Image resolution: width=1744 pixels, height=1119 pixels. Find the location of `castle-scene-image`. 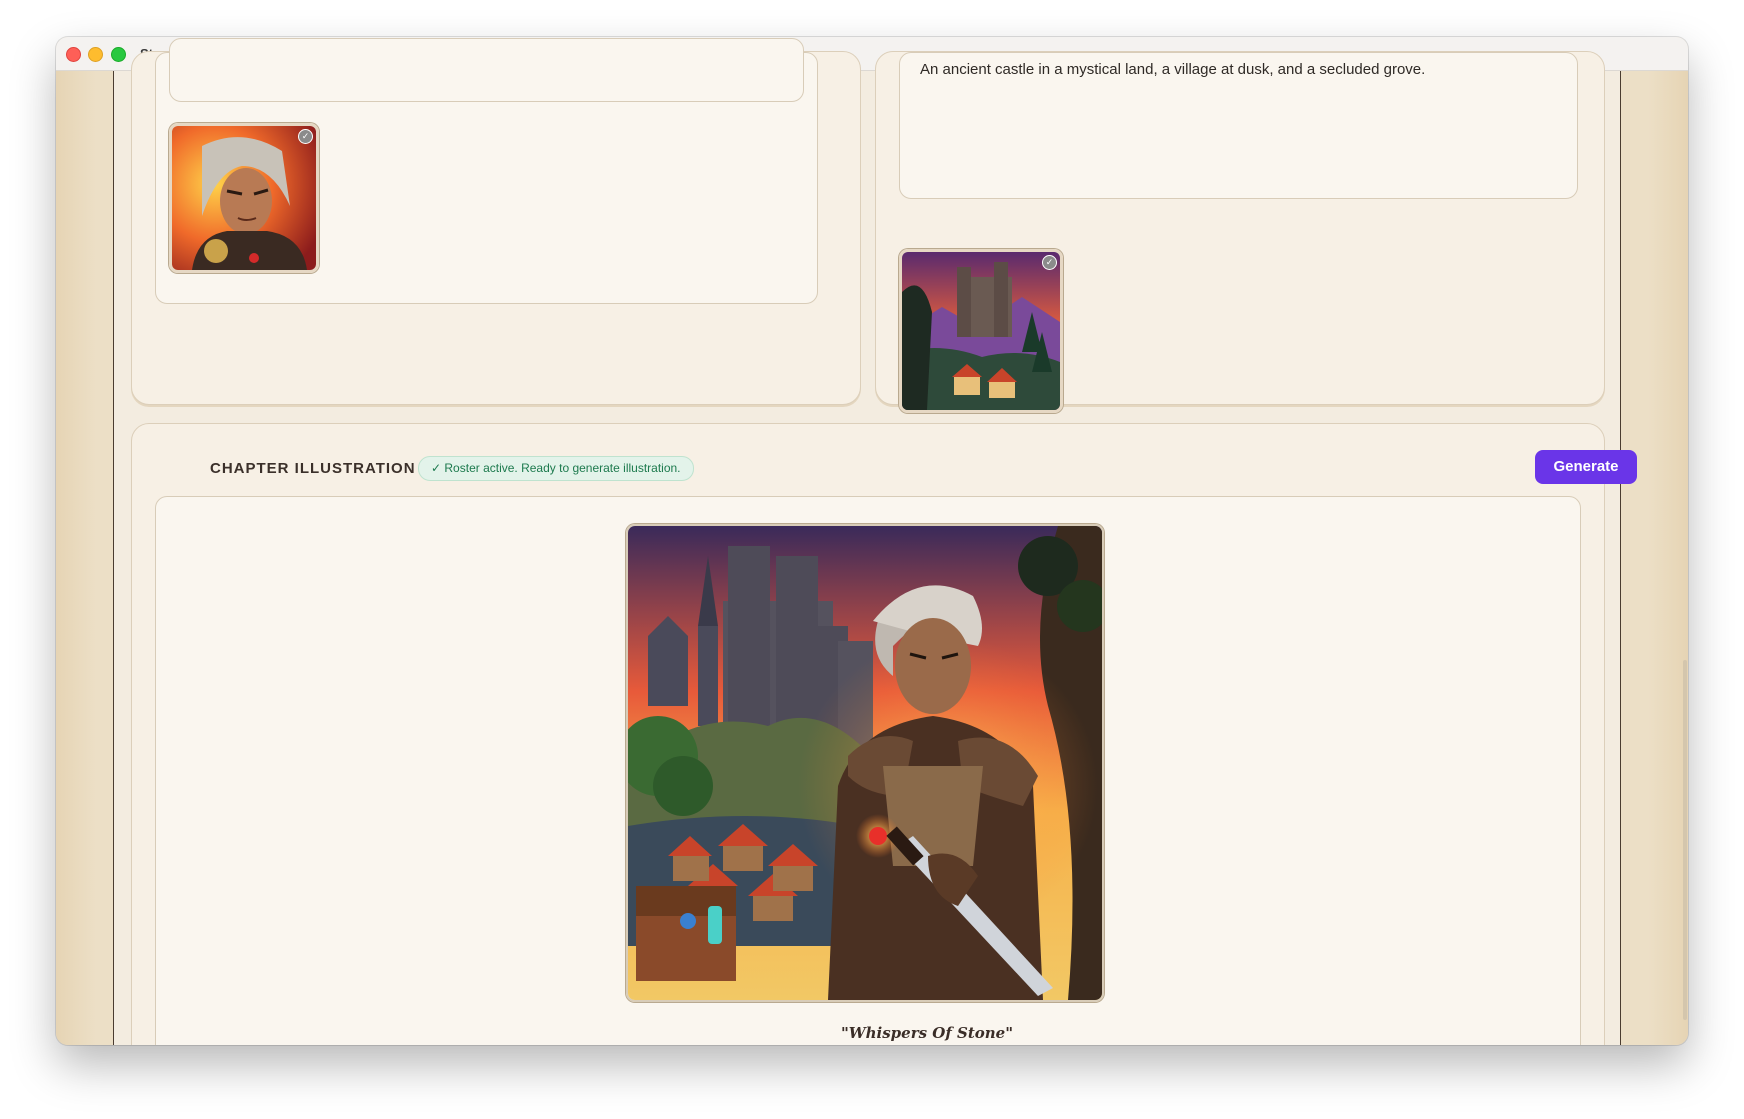

castle-scene-image is located at coordinates (981, 331).